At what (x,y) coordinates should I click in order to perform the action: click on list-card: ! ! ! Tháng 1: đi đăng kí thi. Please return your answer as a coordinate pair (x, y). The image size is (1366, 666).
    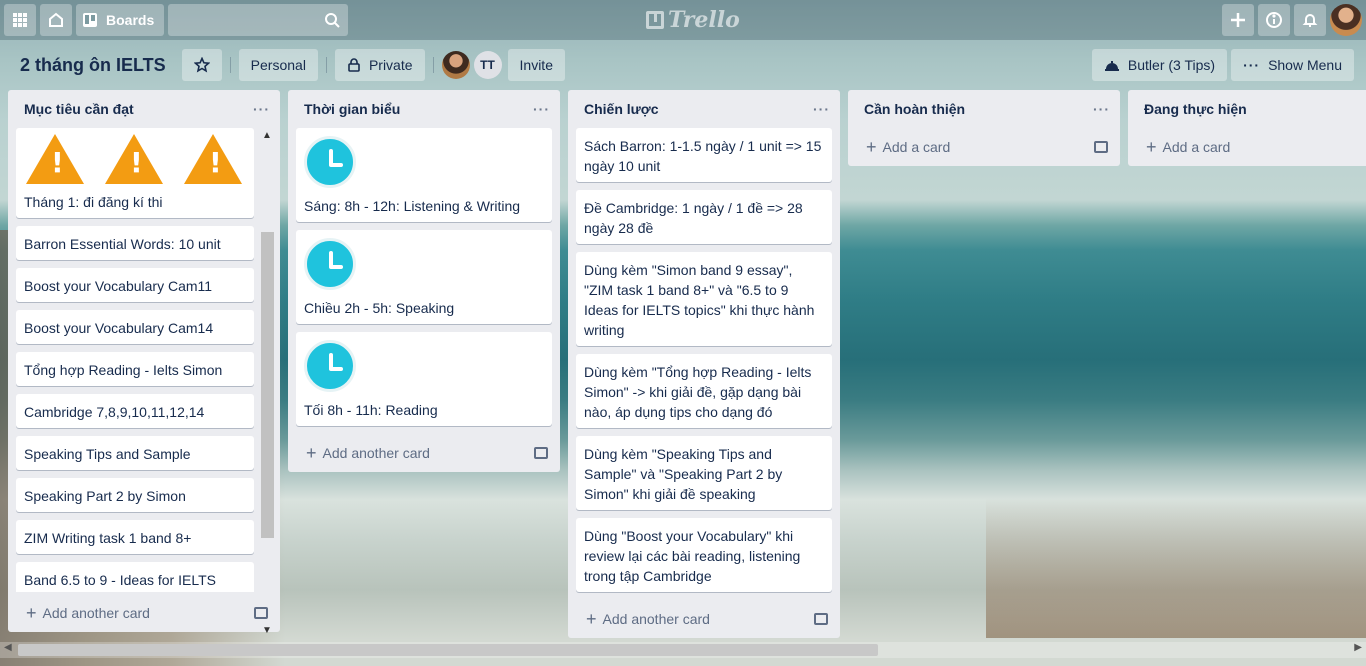
    Looking at the image, I should click on (135, 173).